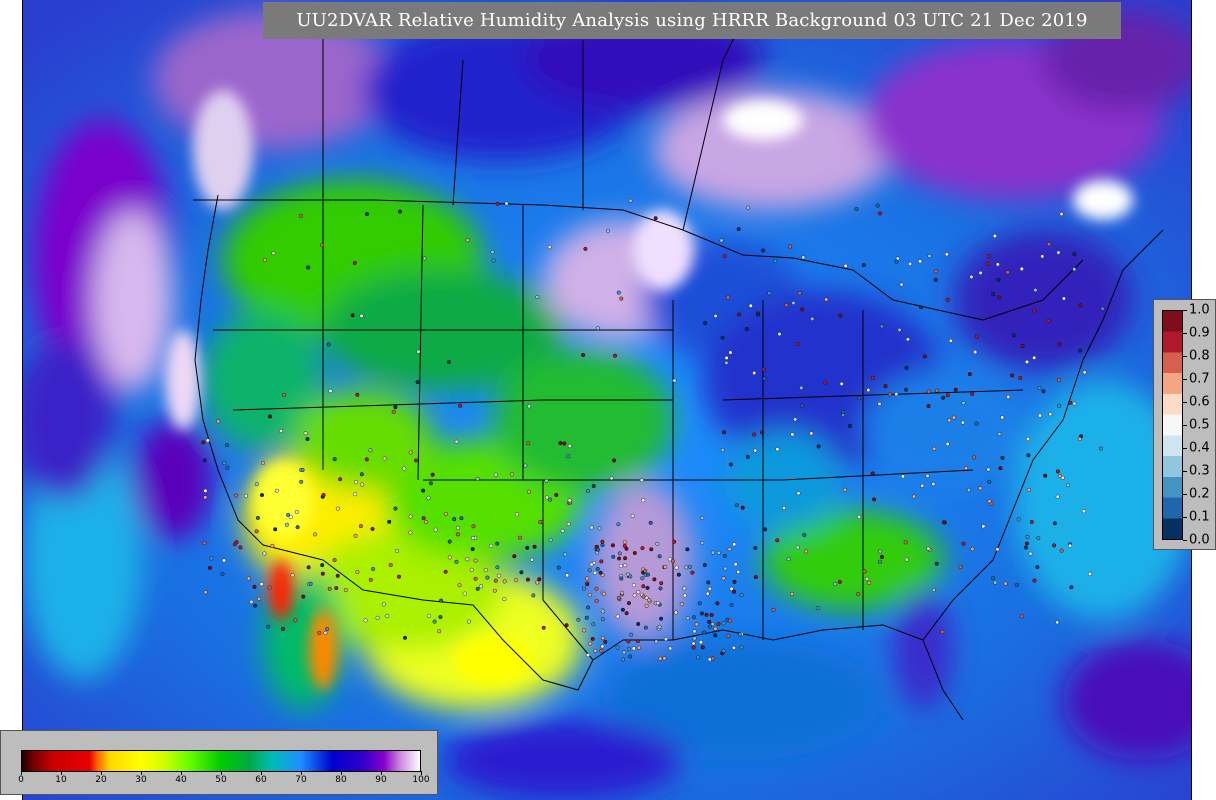  I want to click on increment-tick-label: 0.5, so click(1199, 425).